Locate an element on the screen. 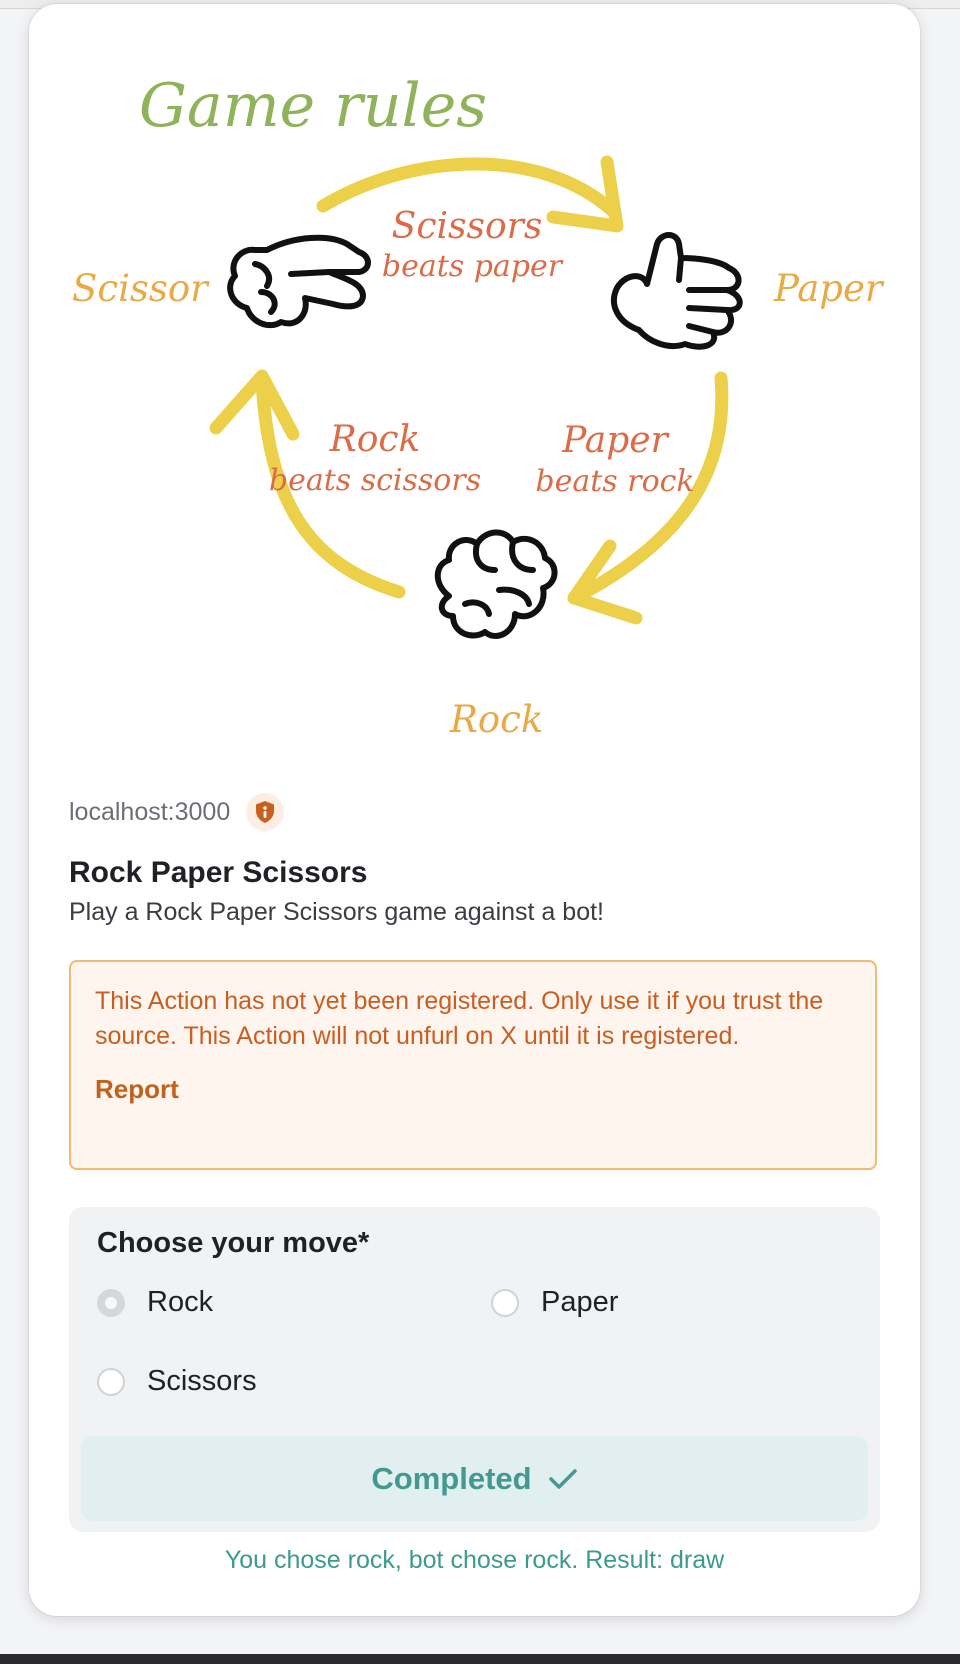  completed-button: Completed is located at coordinates (474, 1478).